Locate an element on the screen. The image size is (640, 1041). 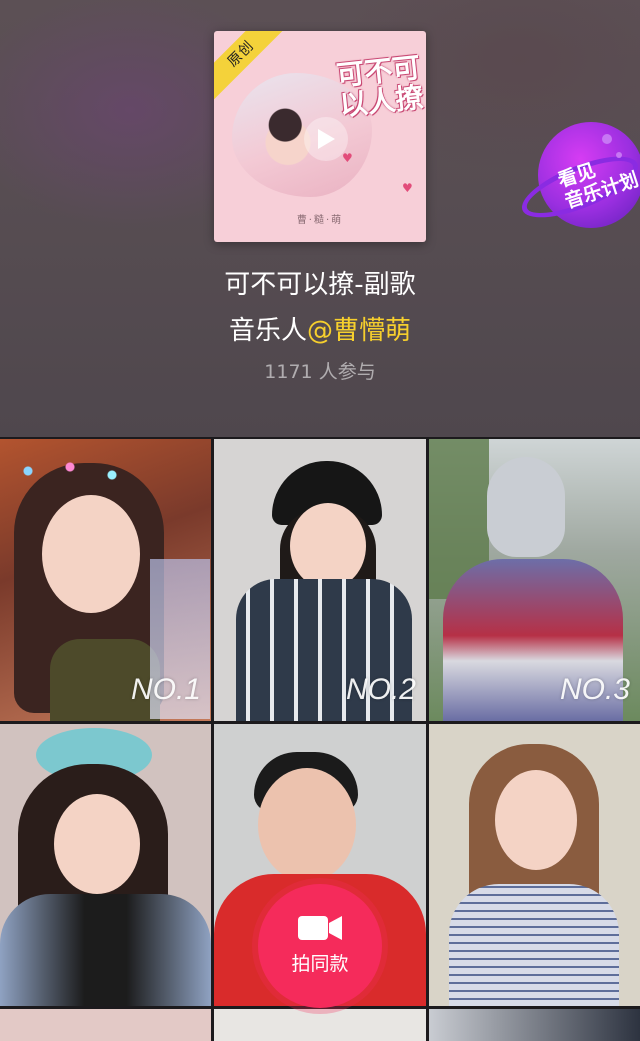
video-thumbnail: NO.2 is located at coordinates (320, 580).